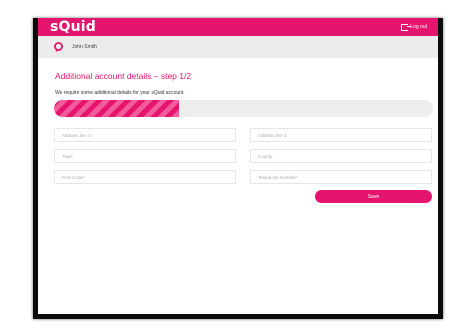 Image resolution: width=475 pixels, height=332 pixels. I want to click on save-button: Save, so click(373, 196).